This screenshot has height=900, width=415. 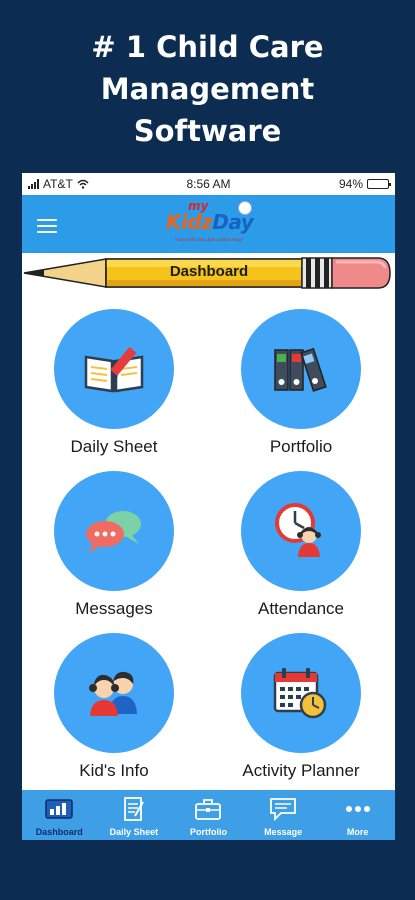 I want to click on battery-icon, so click(x=379, y=184).